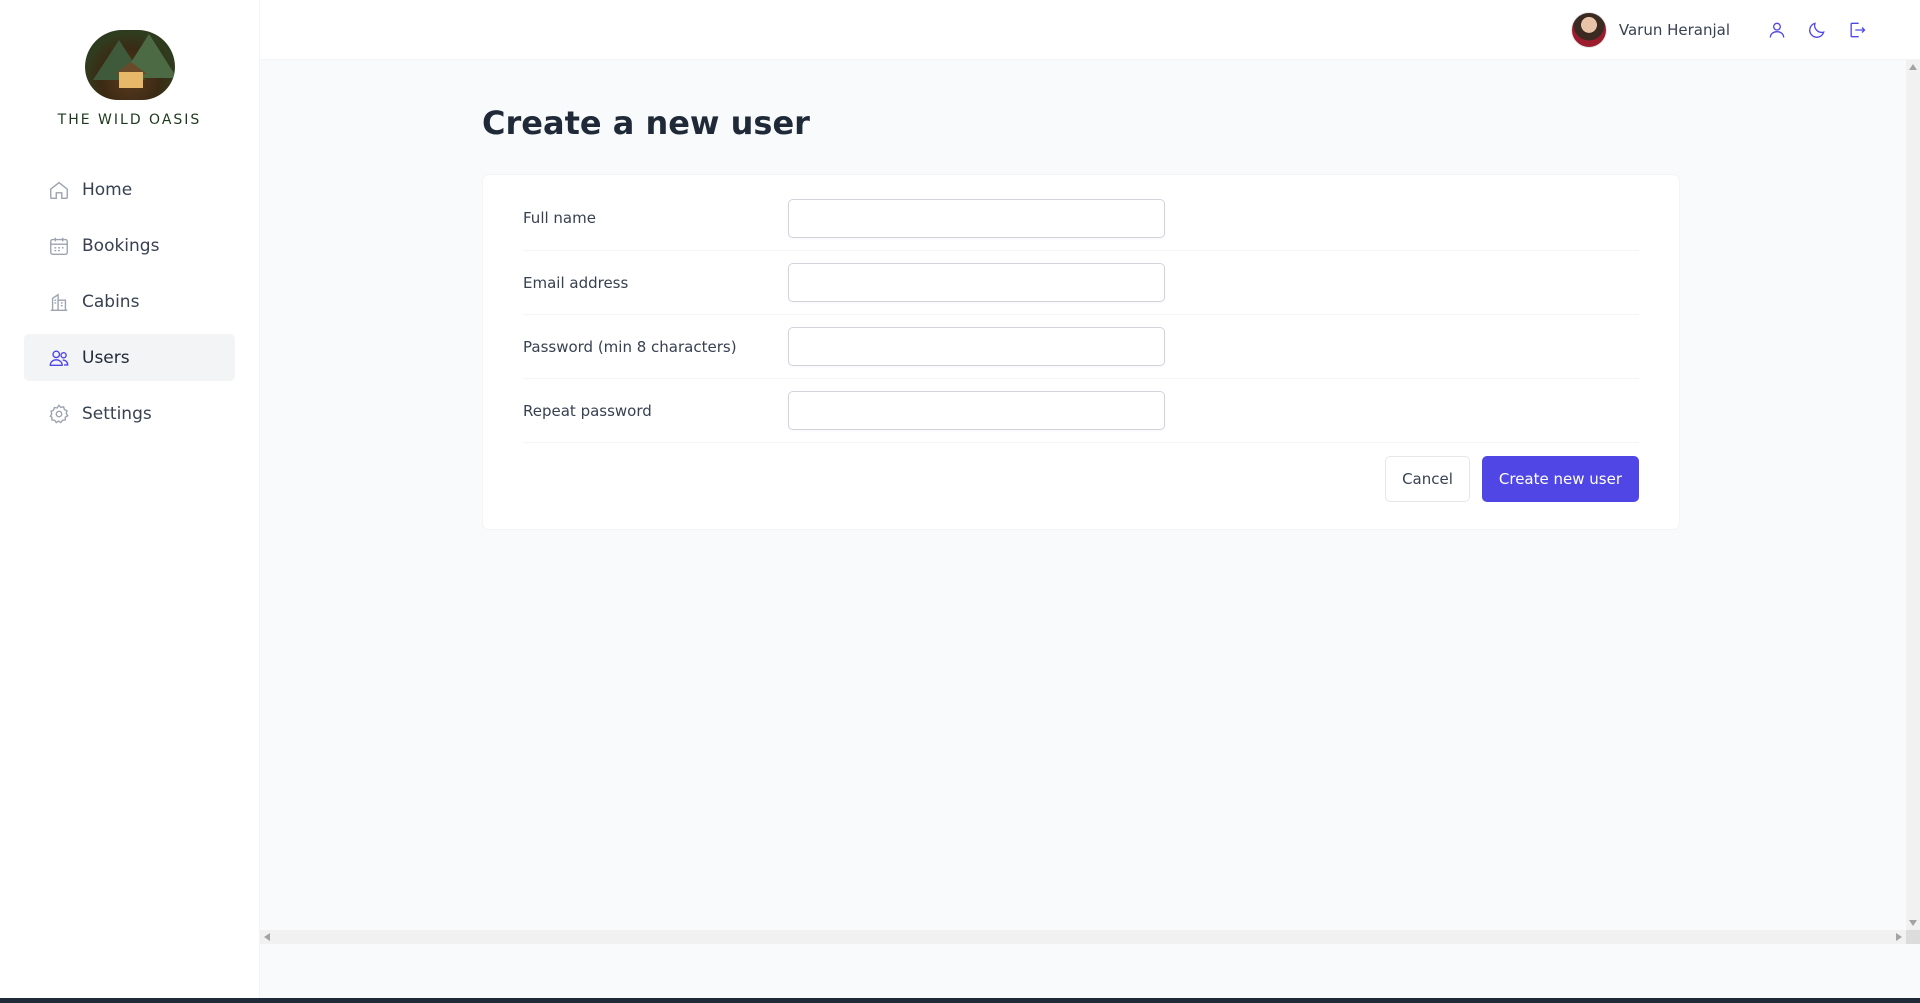 This screenshot has height=1003, width=1920. I want to click on password-input, so click(976, 346).